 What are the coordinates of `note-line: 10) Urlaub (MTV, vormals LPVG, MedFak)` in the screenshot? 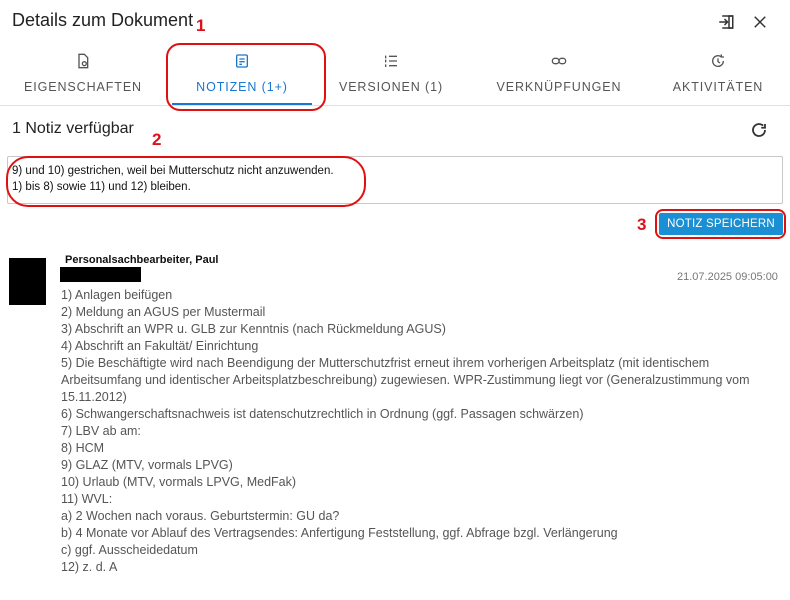 It's located at (179, 482).